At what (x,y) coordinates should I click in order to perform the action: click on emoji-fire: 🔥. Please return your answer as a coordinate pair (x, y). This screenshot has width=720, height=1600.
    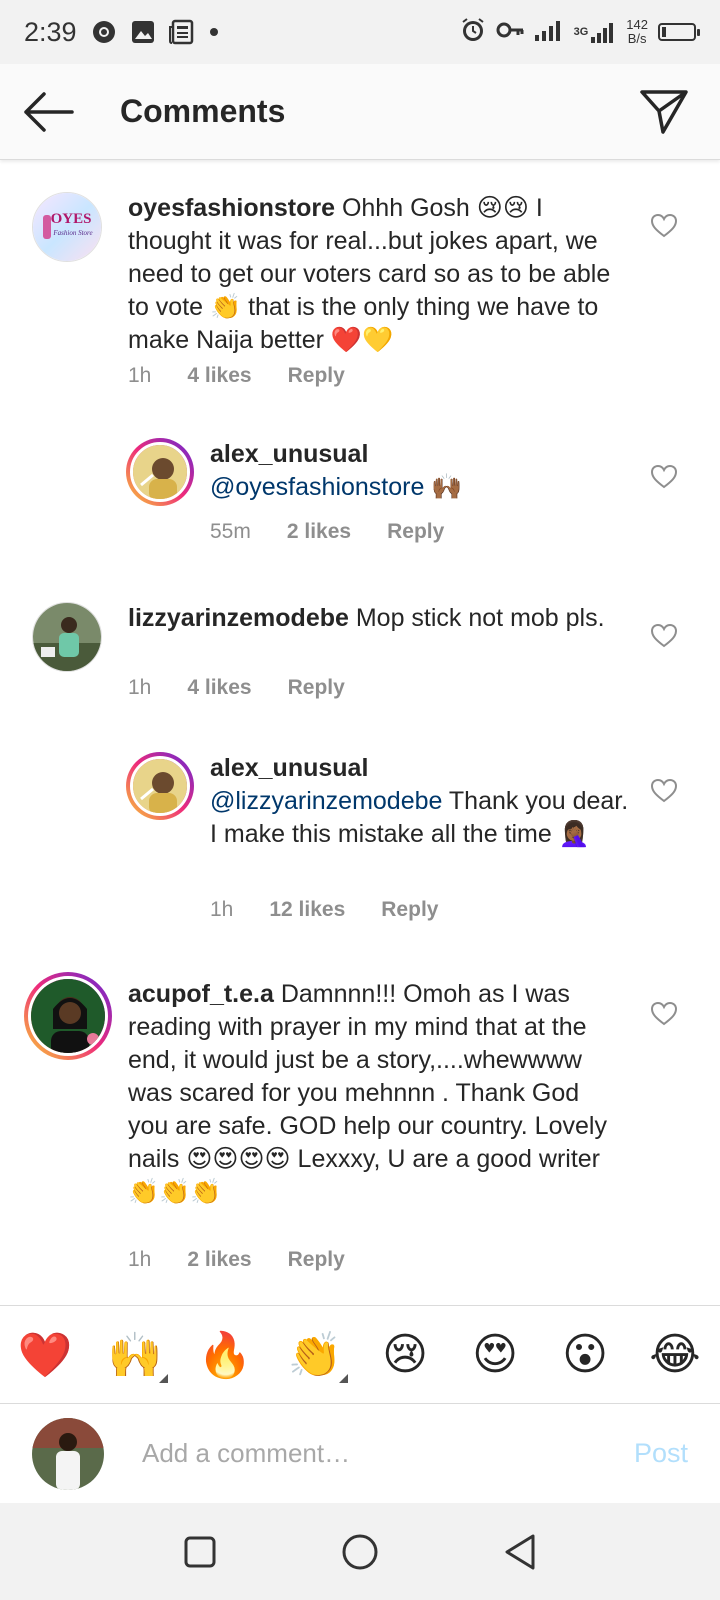
    Looking at the image, I should click on (225, 1355).